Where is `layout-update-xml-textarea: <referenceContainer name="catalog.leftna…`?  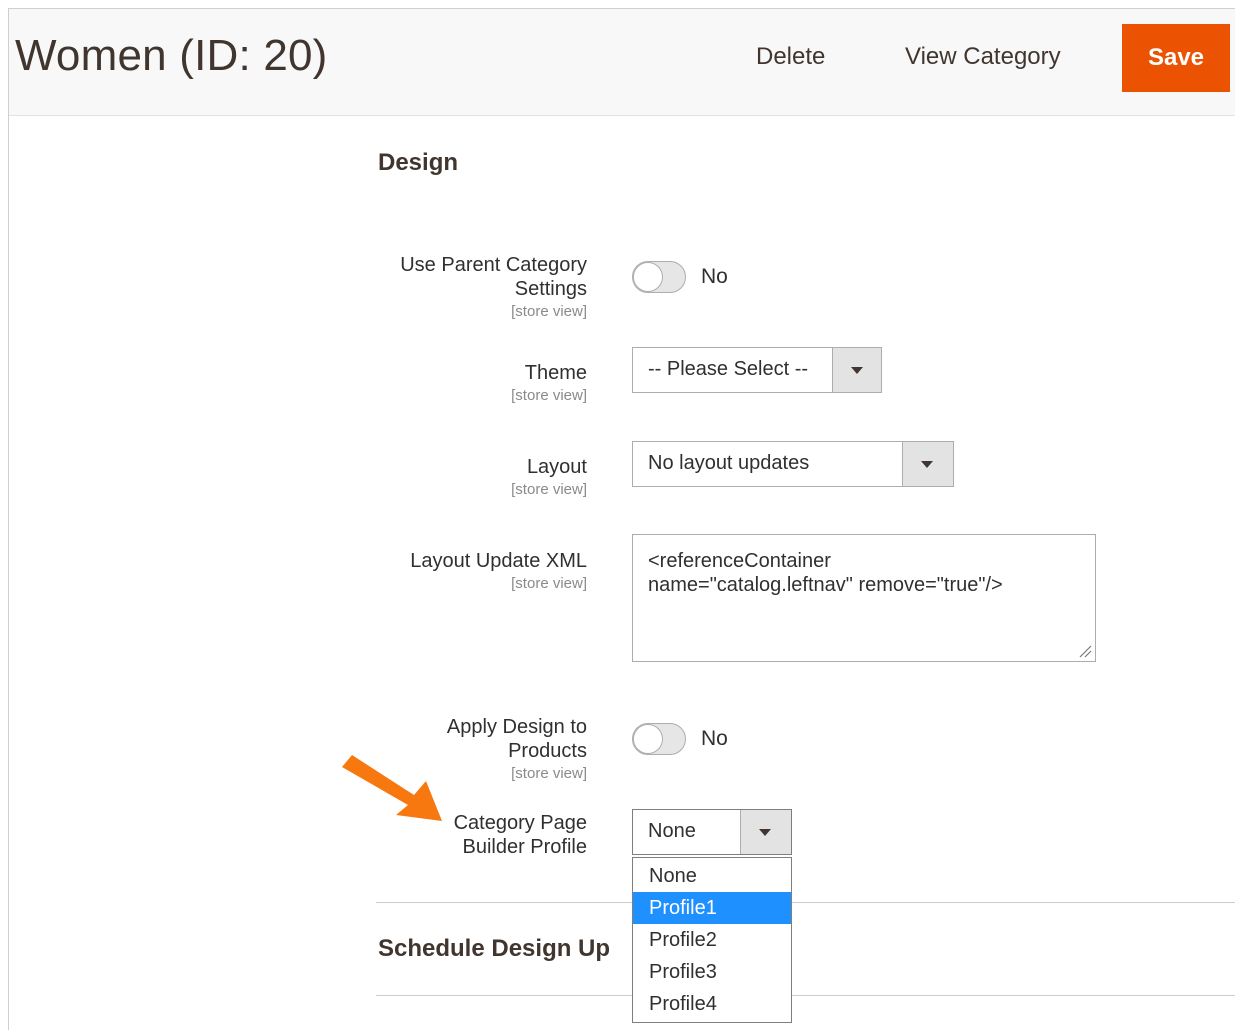
layout-update-xml-textarea: <referenceContainer name="catalog.leftna… is located at coordinates (864, 598).